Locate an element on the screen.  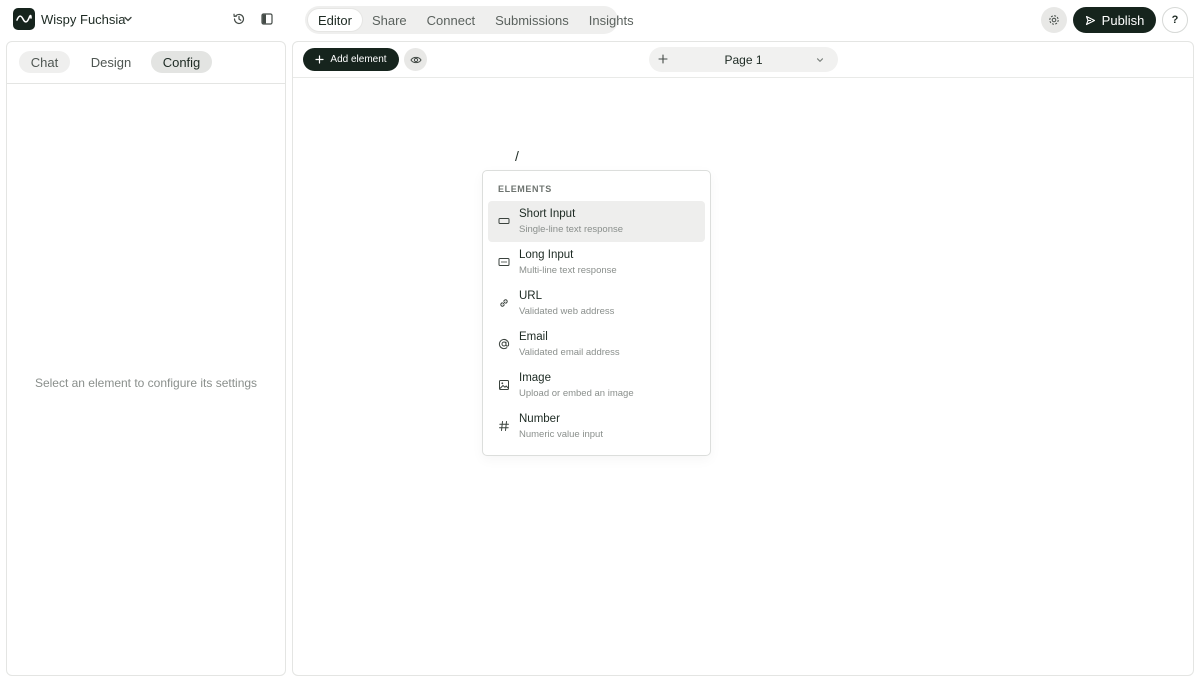
add-element-label: Add element is located at coordinates (358, 59).